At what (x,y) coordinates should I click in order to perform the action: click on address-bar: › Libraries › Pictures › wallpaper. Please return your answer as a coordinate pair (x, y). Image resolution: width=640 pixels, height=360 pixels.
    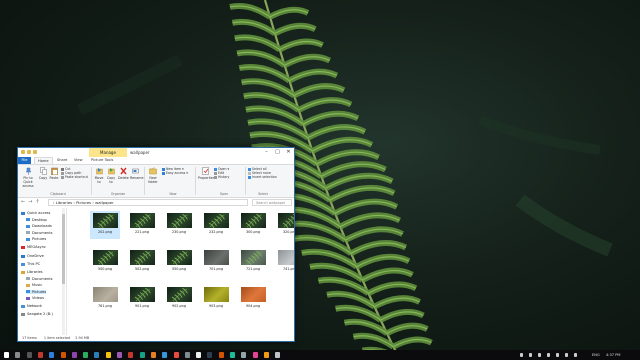
    Looking at the image, I should click on (148, 202).